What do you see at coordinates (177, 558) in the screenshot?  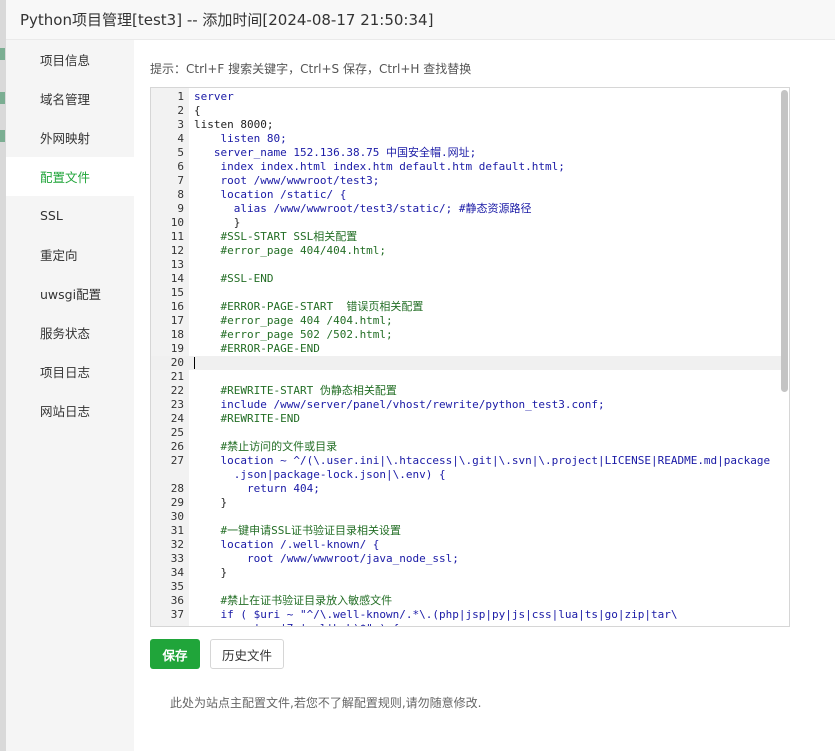 I see `line-number: 33` at bounding box center [177, 558].